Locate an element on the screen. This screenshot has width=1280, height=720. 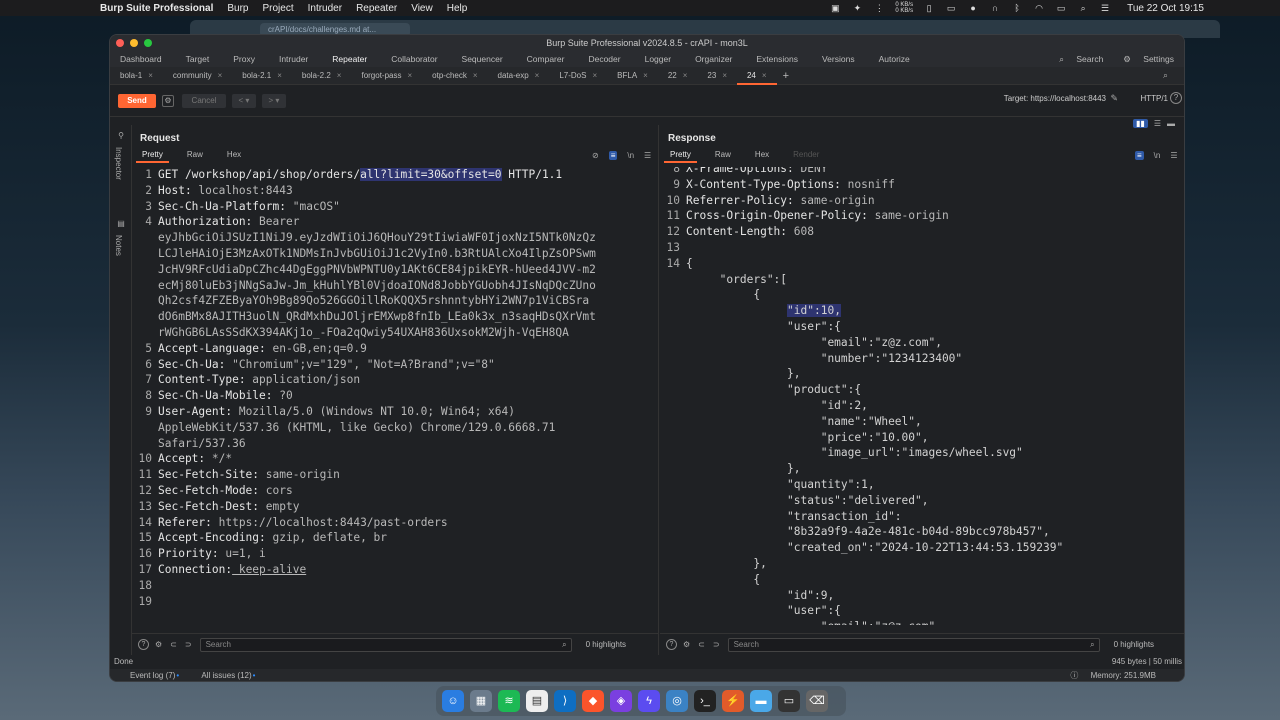
gamepad-icon: ✦ is located at coordinates (857, 8).